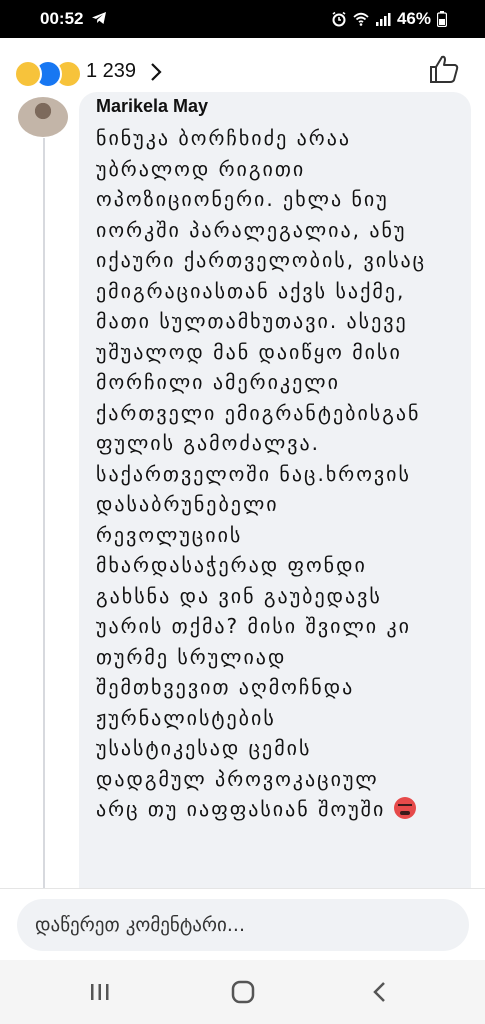  Describe the element at coordinates (208, 443) in the screenshot. I see `comment-line-text: ფულის გამოძალვა.` at that location.